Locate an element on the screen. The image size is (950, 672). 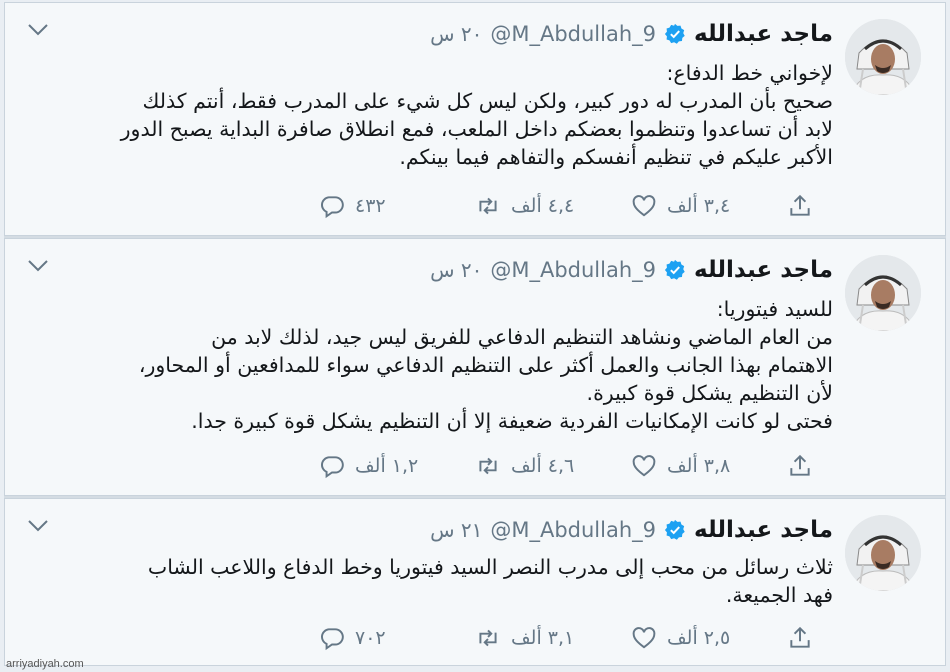
like-button: ٣,٨ ألف is located at coordinates (709, 466).